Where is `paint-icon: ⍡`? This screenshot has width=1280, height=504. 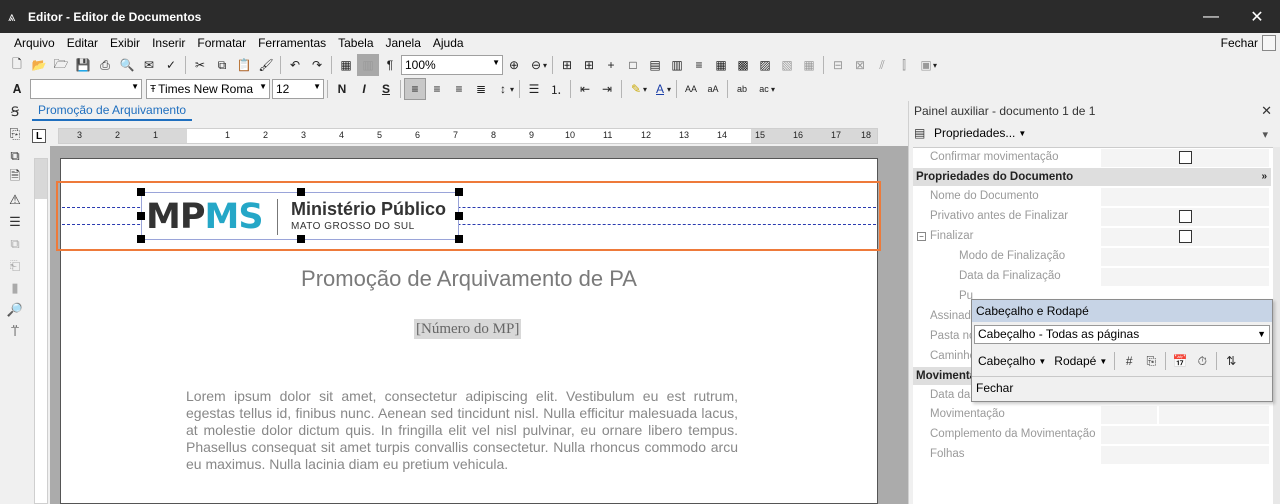
paint-icon: ⍡ is located at coordinates (15, 332).